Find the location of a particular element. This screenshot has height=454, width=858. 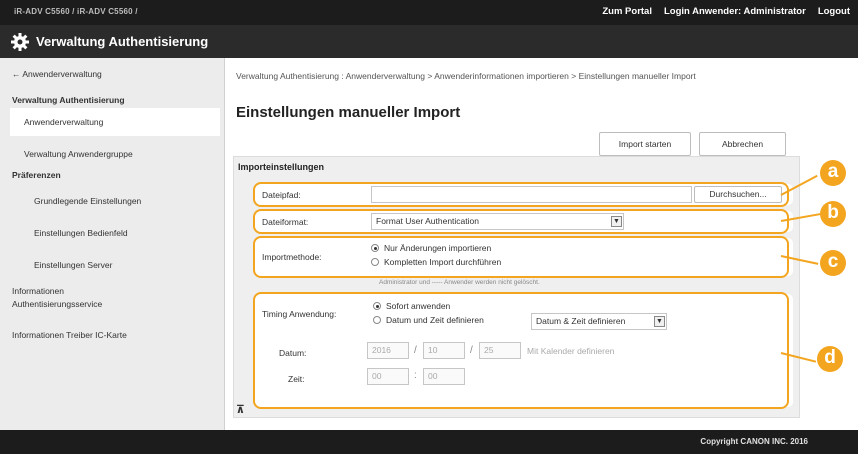

sidebar-item-user-management: Anwenderverwaltung is located at coordinates (63, 122).